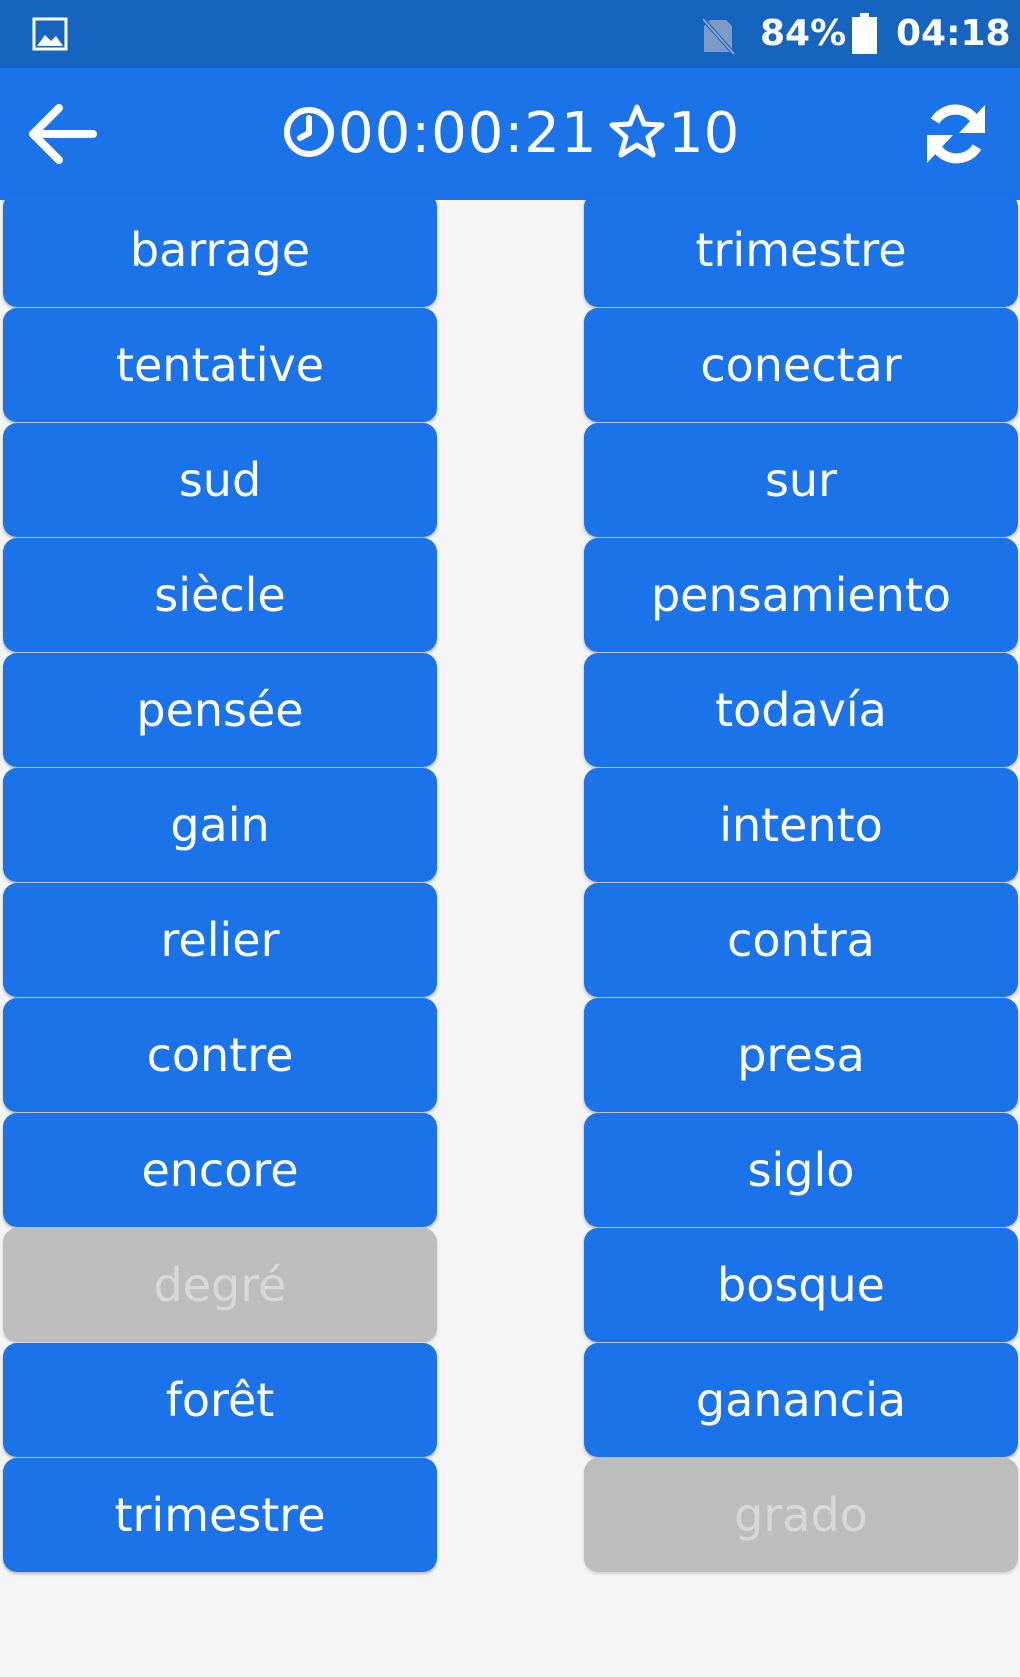 The height and width of the screenshot is (1677, 1020). I want to click on gallery-icon, so click(50, 34).